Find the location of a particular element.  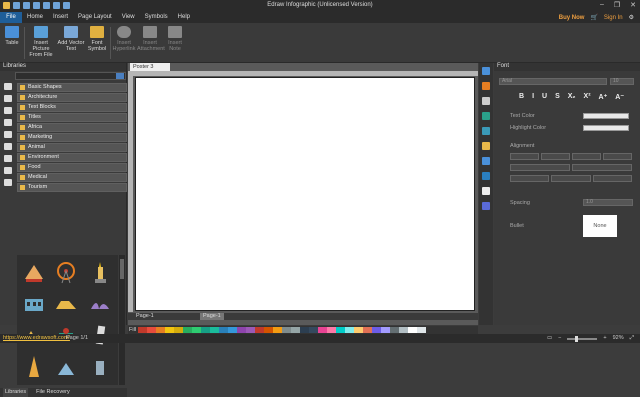

image-icon is located at coordinates (486, 116).